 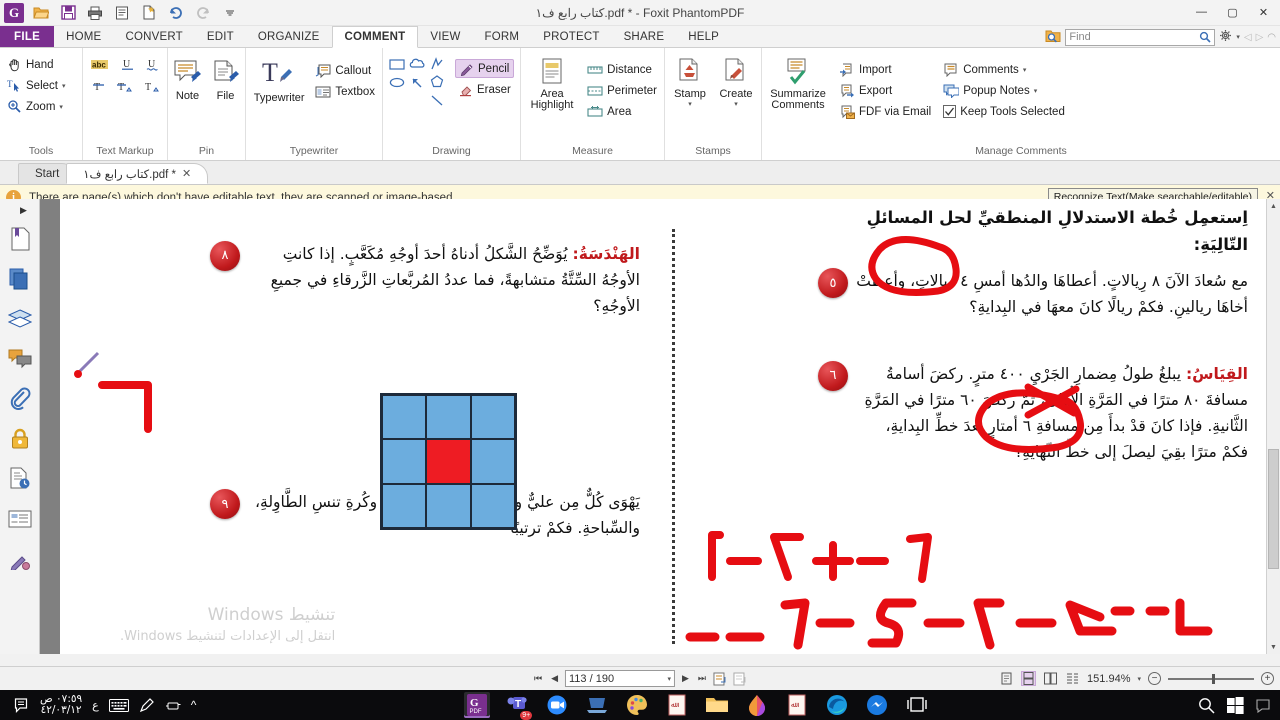 I want to click on squiggly-underline-icon: U, so click(x=152, y=64).